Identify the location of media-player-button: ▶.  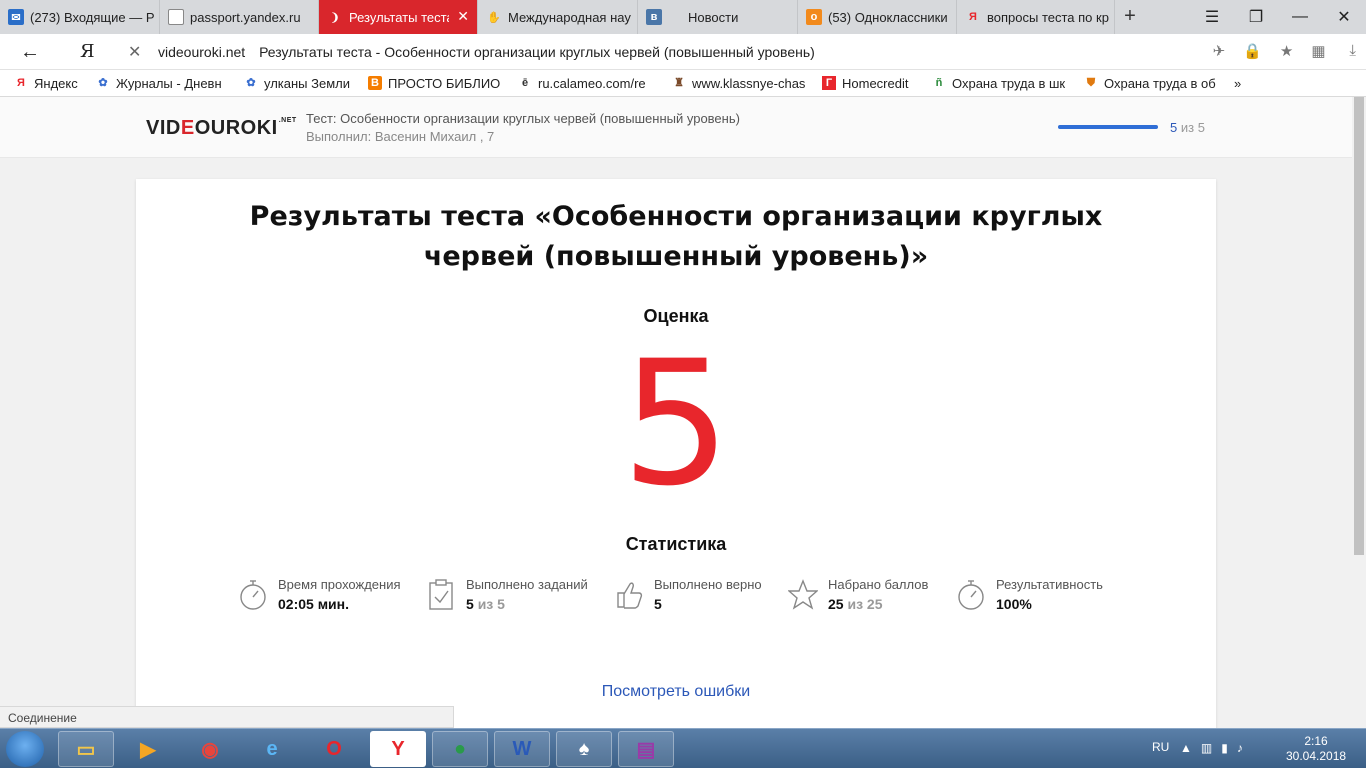
(148, 749).